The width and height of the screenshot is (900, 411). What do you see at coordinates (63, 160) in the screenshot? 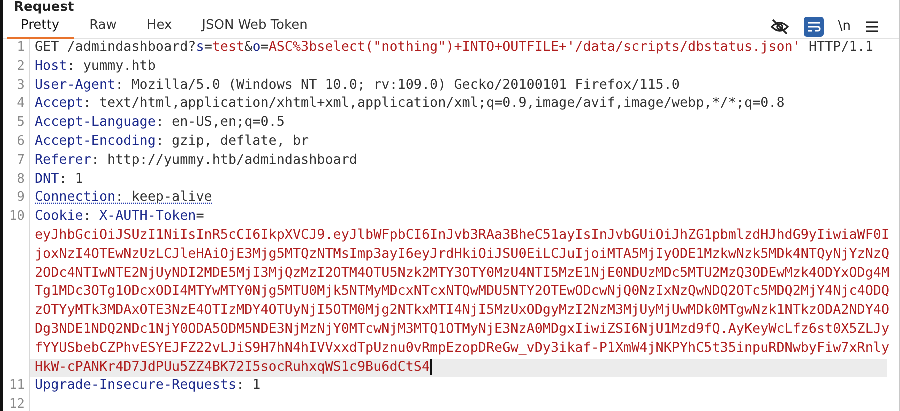
I see `field-name: Referer` at bounding box center [63, 160].